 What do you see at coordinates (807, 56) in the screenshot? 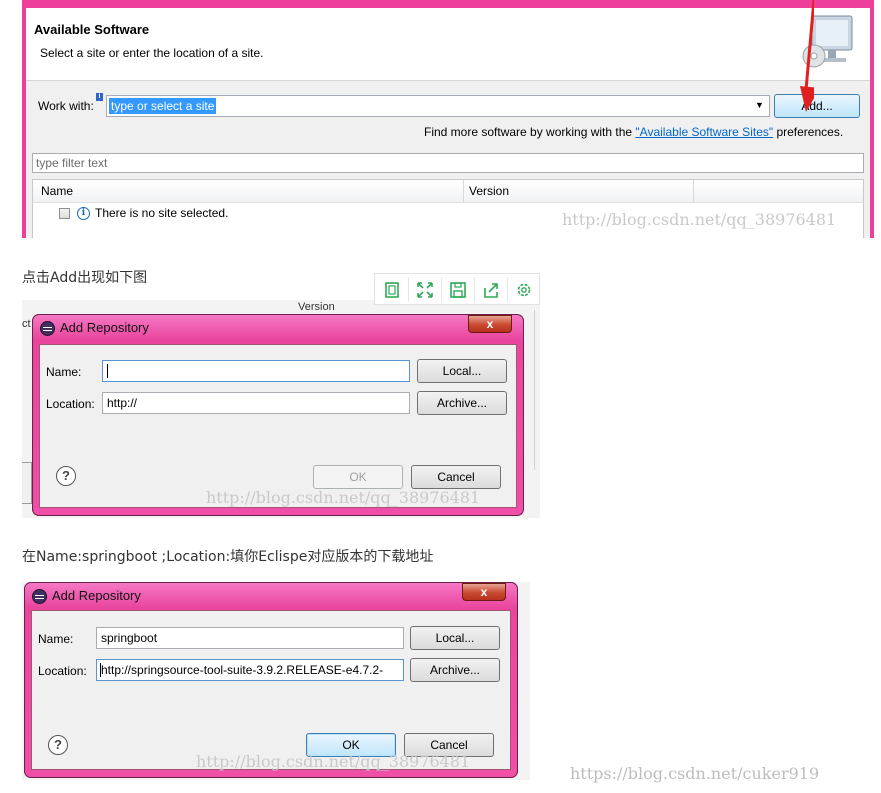
I see `red-arrow-annotation` at bounding box center [807, 56].